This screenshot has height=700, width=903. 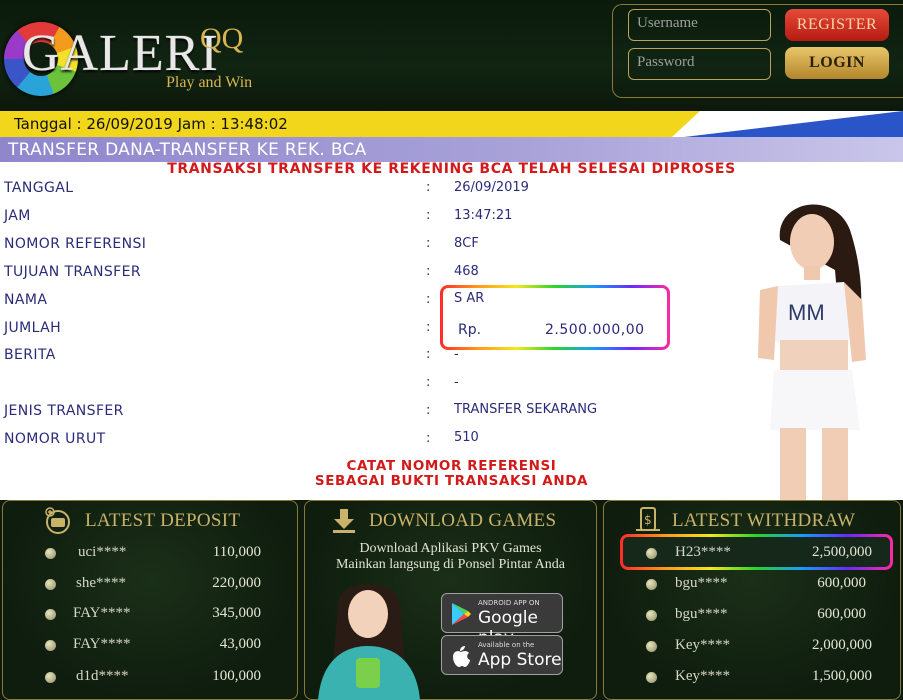 I want to click on logo-qq-mark: QQ, so click(x=222, y=38).